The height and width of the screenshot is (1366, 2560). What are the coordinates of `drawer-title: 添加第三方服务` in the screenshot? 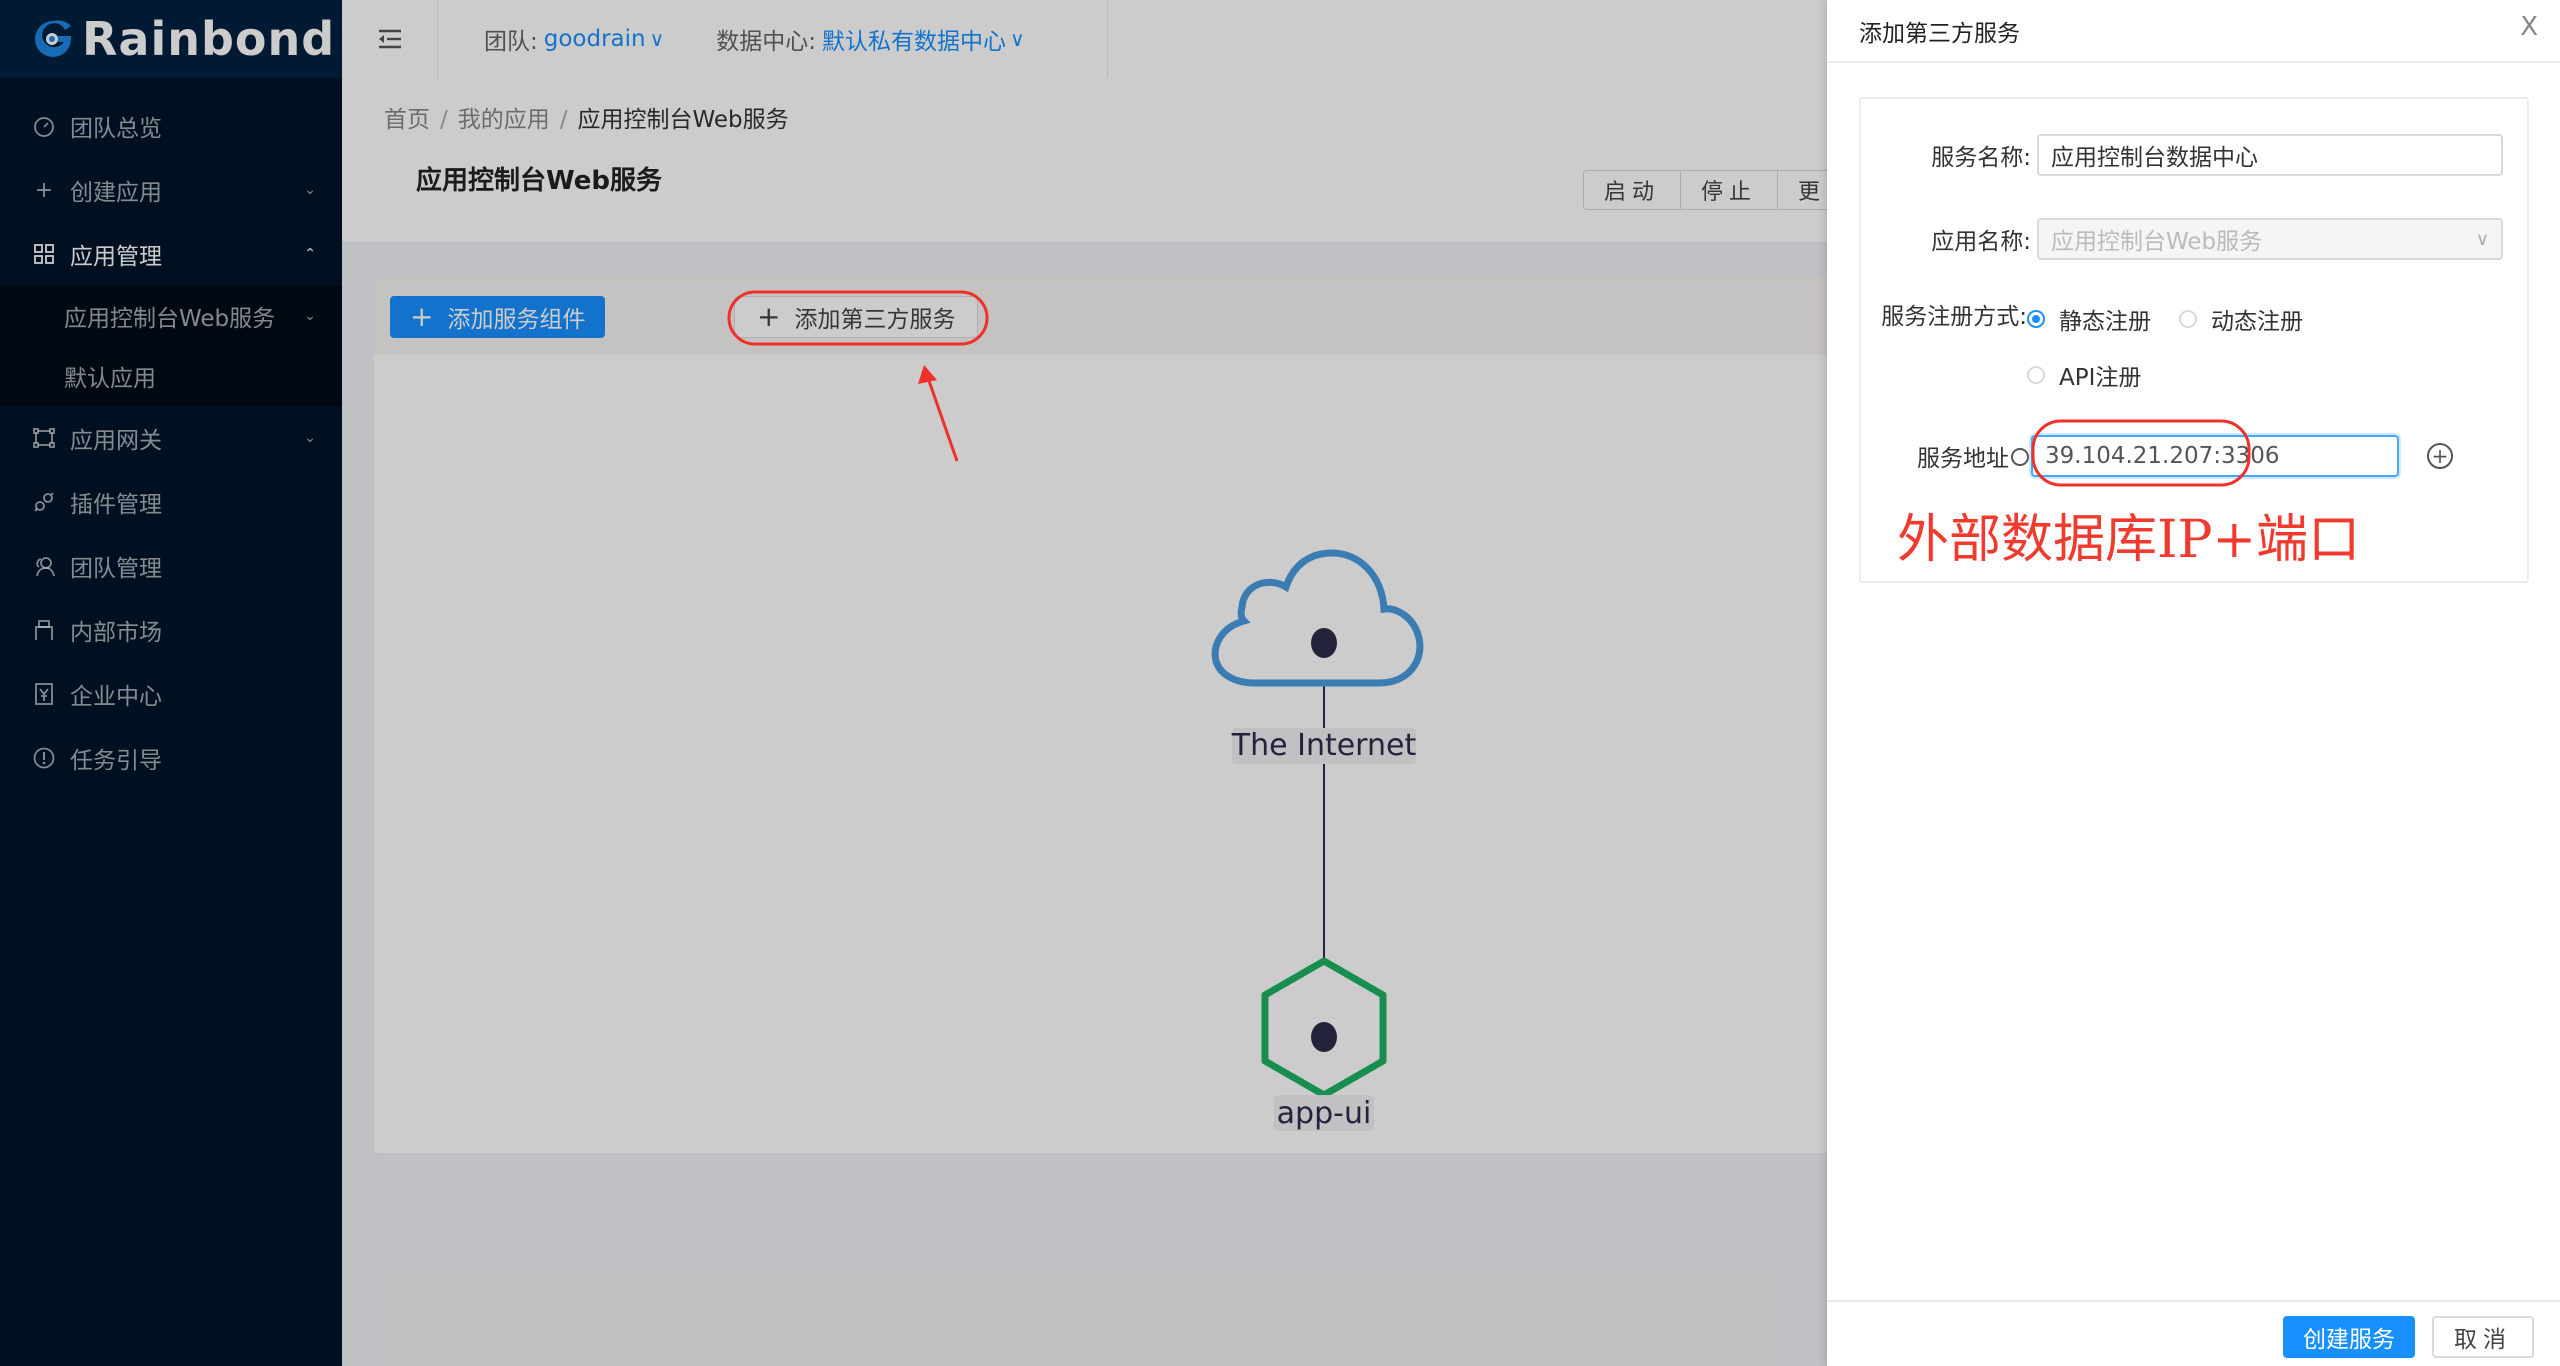 It's located at (1939, 34).